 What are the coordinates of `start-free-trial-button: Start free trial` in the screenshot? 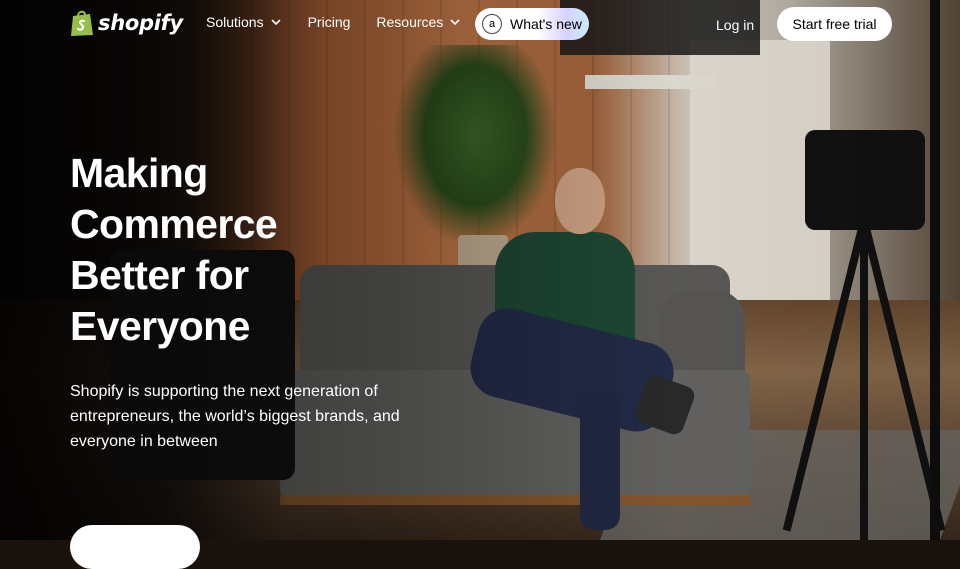 It's located at (834, 24).